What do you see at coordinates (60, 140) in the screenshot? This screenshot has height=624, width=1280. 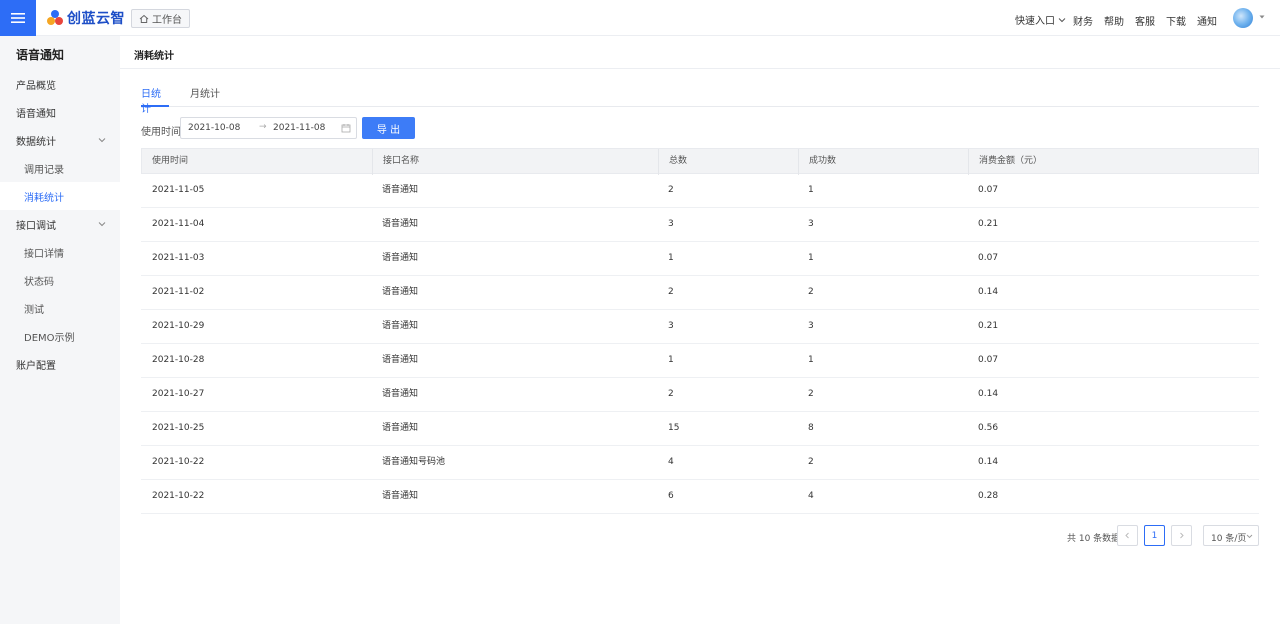 I see `sidebar-item-data-stats: 数据统计` at bounding box center [60, 140].